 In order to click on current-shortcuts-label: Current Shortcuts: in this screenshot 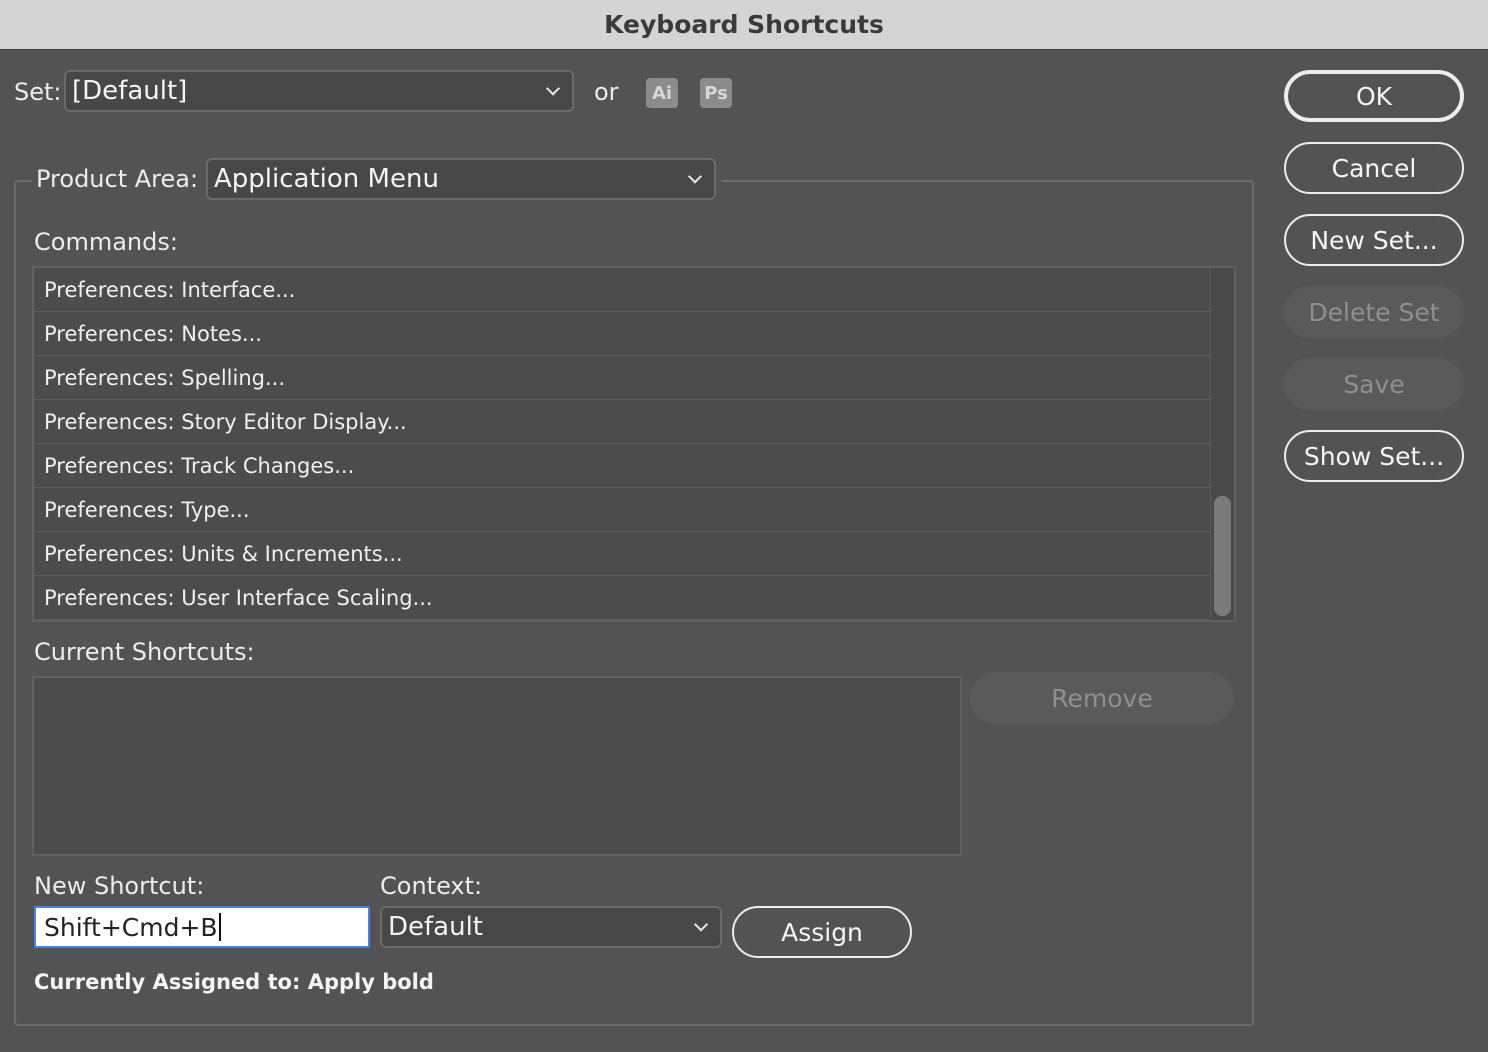, I will do `click(144, 652)`.